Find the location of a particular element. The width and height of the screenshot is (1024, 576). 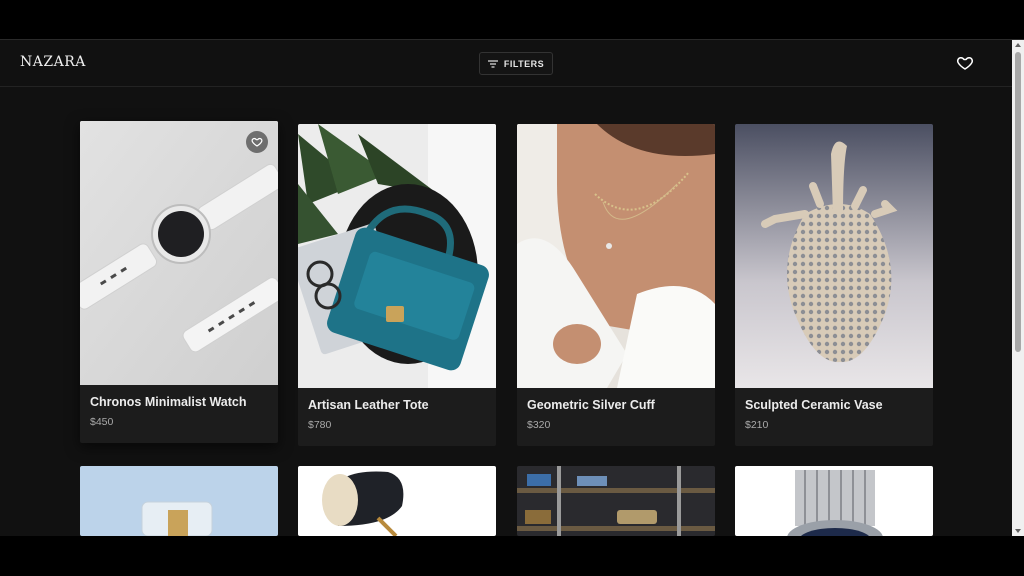

product-name: Artisan Leather Tote is located at coordinates (397, 405).